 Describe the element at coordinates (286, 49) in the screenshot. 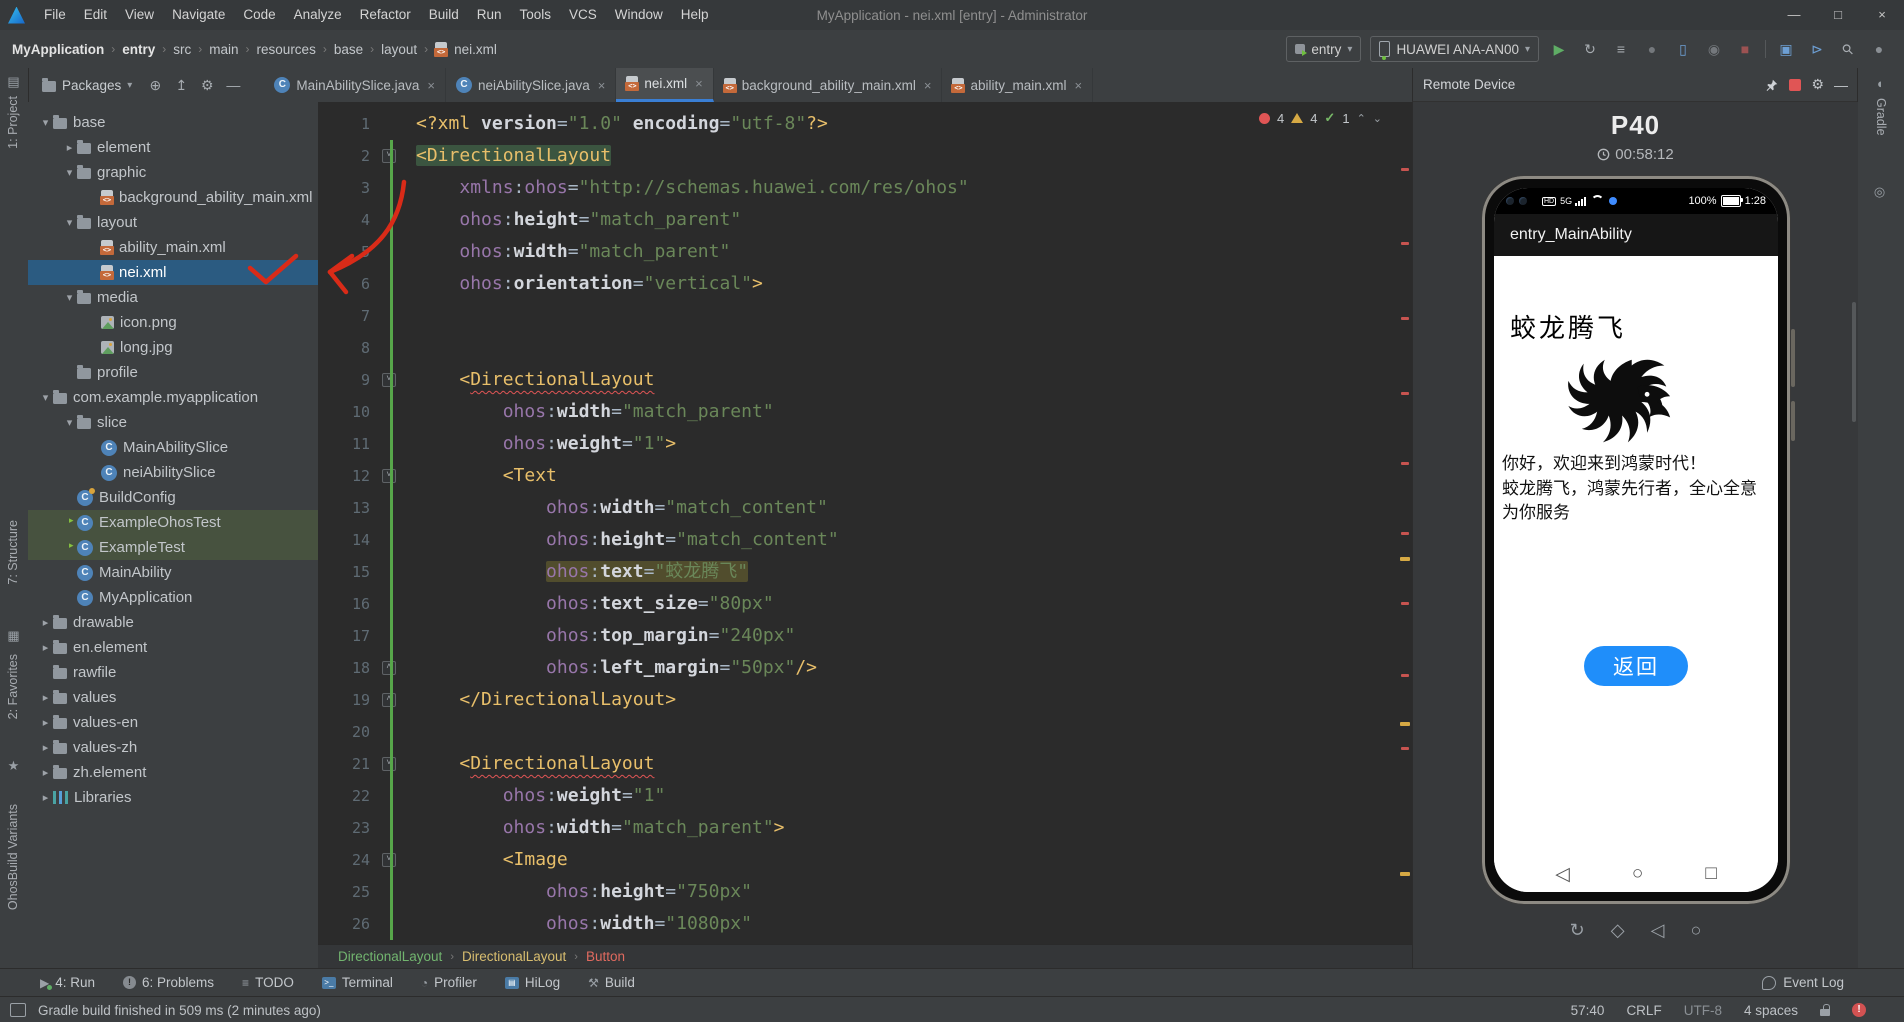

I see `breadcrumb-item-resources: resources` at that location.